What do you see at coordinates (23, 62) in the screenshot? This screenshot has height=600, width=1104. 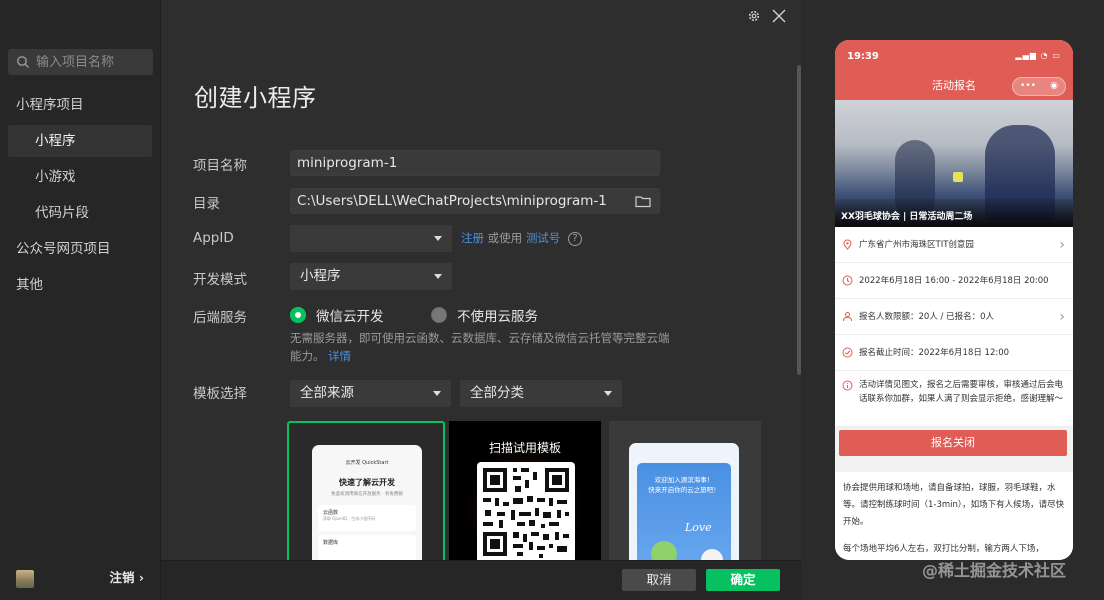 I see `search-icon` at bounding box center [23, 62].